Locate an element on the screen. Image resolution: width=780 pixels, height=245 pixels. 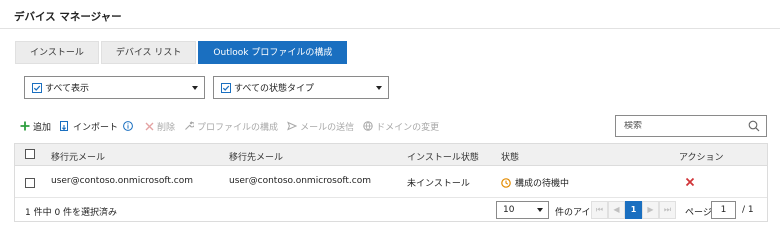
configure-profile-label: プロファイルの構成 is located at coordinates (238, 127).